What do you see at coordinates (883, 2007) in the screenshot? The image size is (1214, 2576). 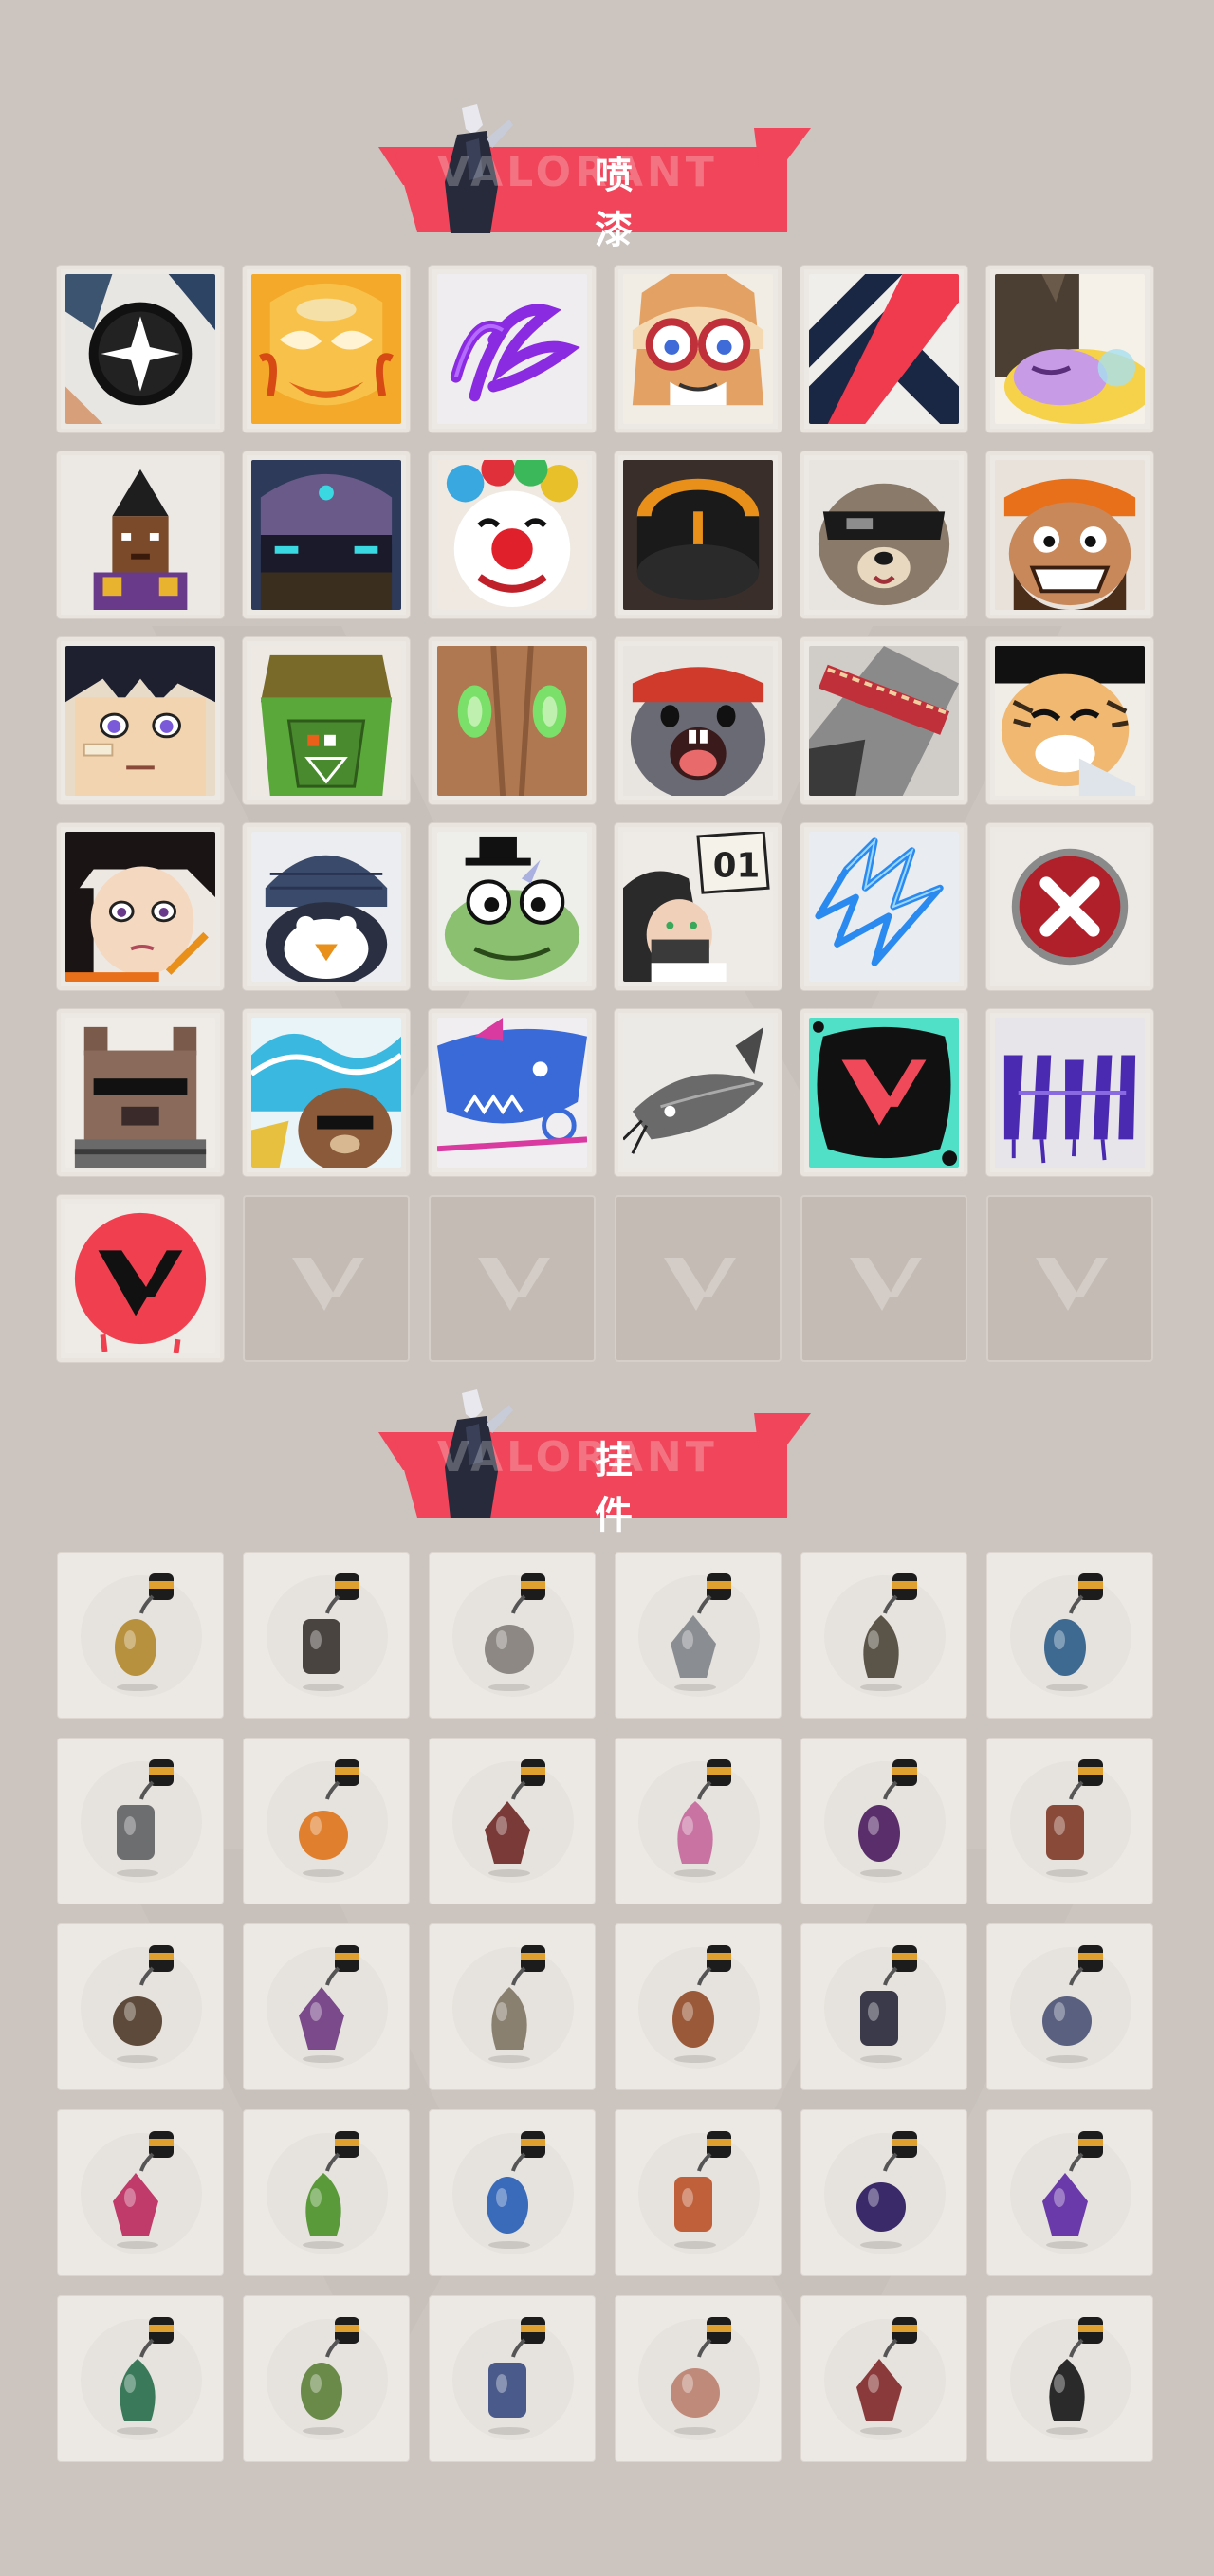 I see `dark-figure-charm-tile` at bounding box center [883, 2007].